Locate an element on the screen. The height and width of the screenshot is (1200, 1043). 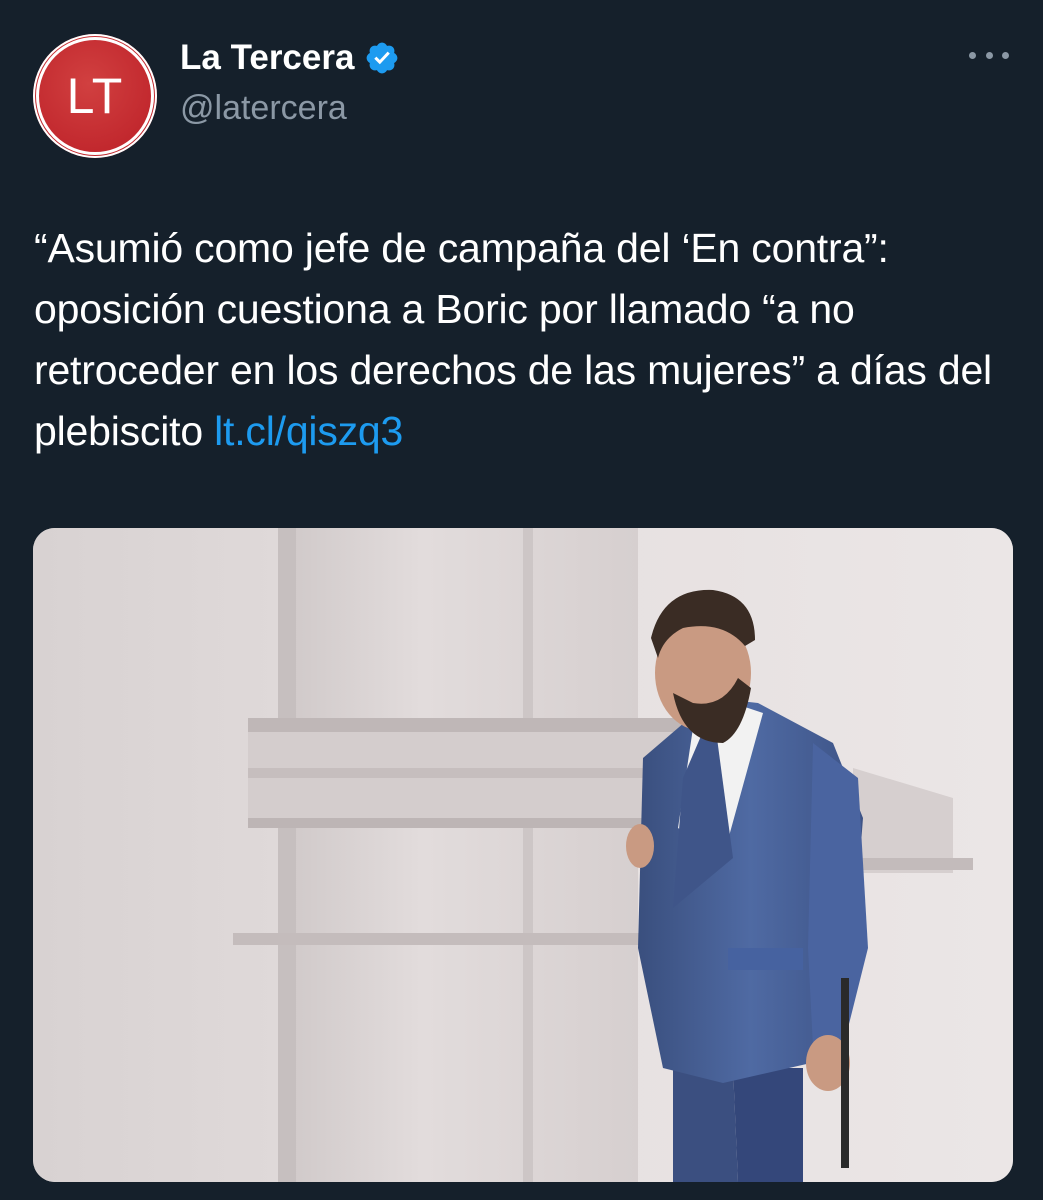
display-name: La Tercera is located at coordinates (267, 58).